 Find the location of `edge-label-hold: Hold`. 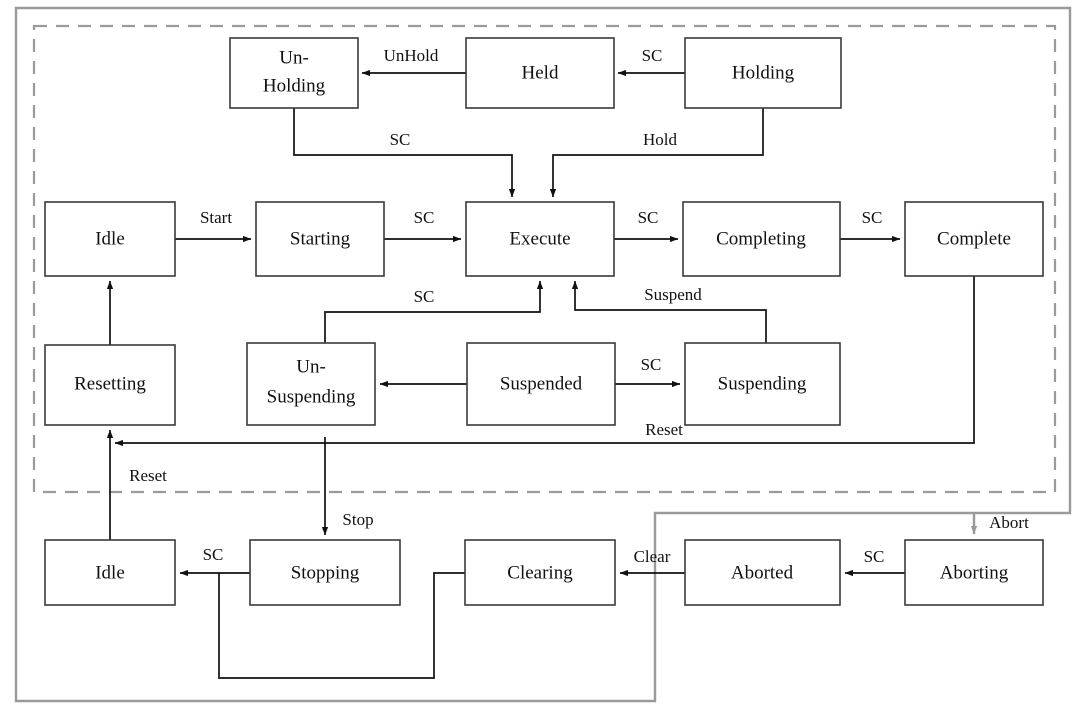

edge-label-hold: Hold is located at coordinates (660, 139).